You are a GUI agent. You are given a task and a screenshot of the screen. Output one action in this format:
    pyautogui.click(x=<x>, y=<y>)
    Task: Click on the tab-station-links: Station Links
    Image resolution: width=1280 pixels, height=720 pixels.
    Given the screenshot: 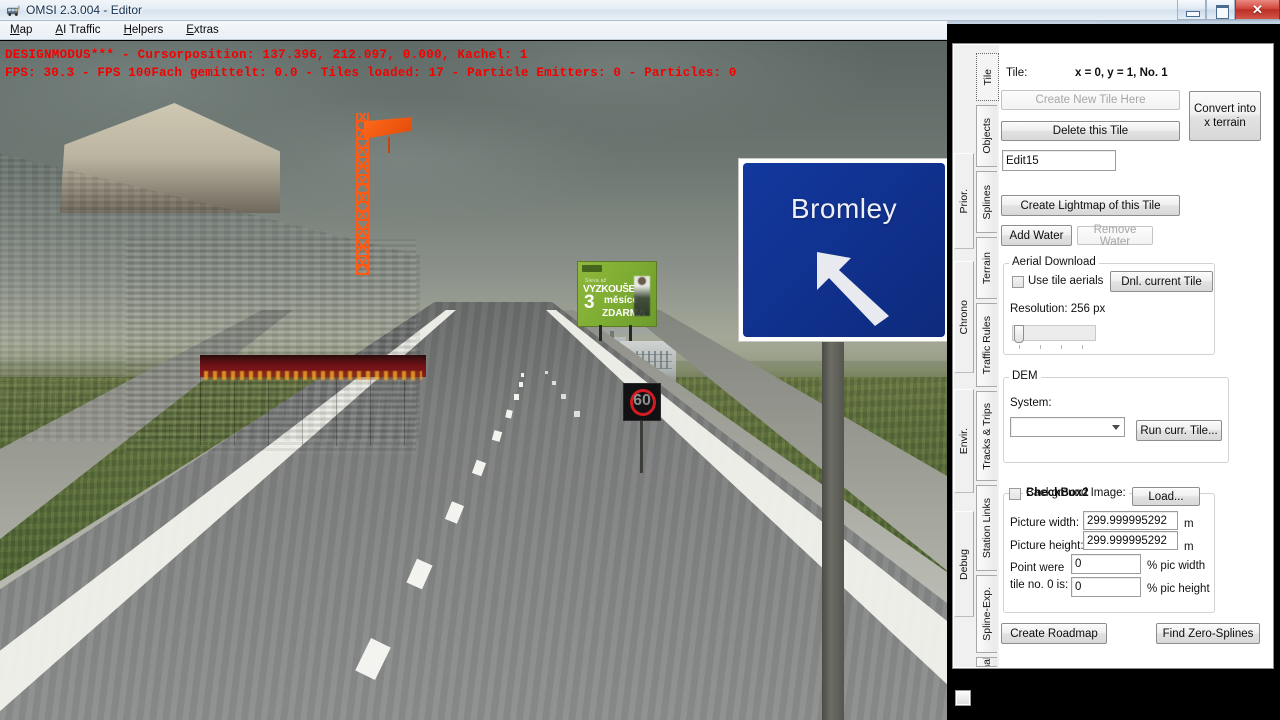 What is the action you would take?
    pyautogui.click(x=986, y=528)
    